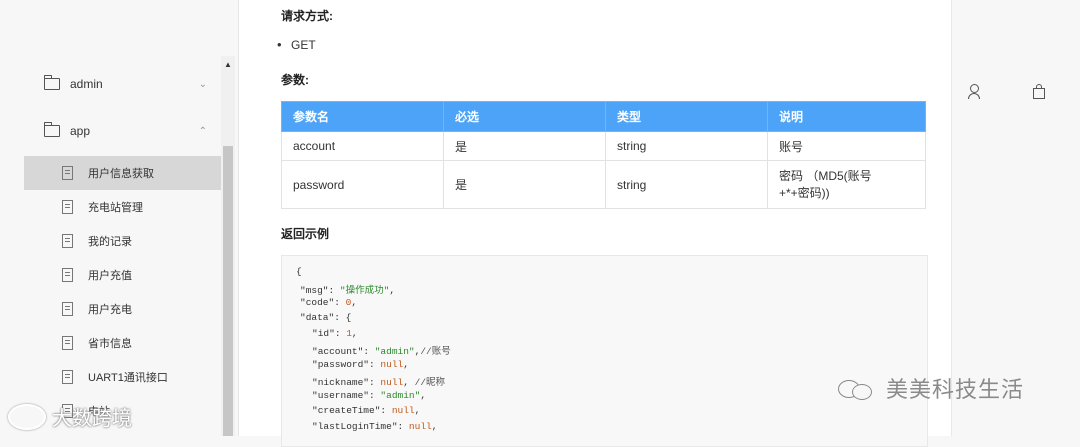 This screenshot has width=1080, height=447. I want to click on code-line: "lastLoginTime": null,, so click(375, 426).